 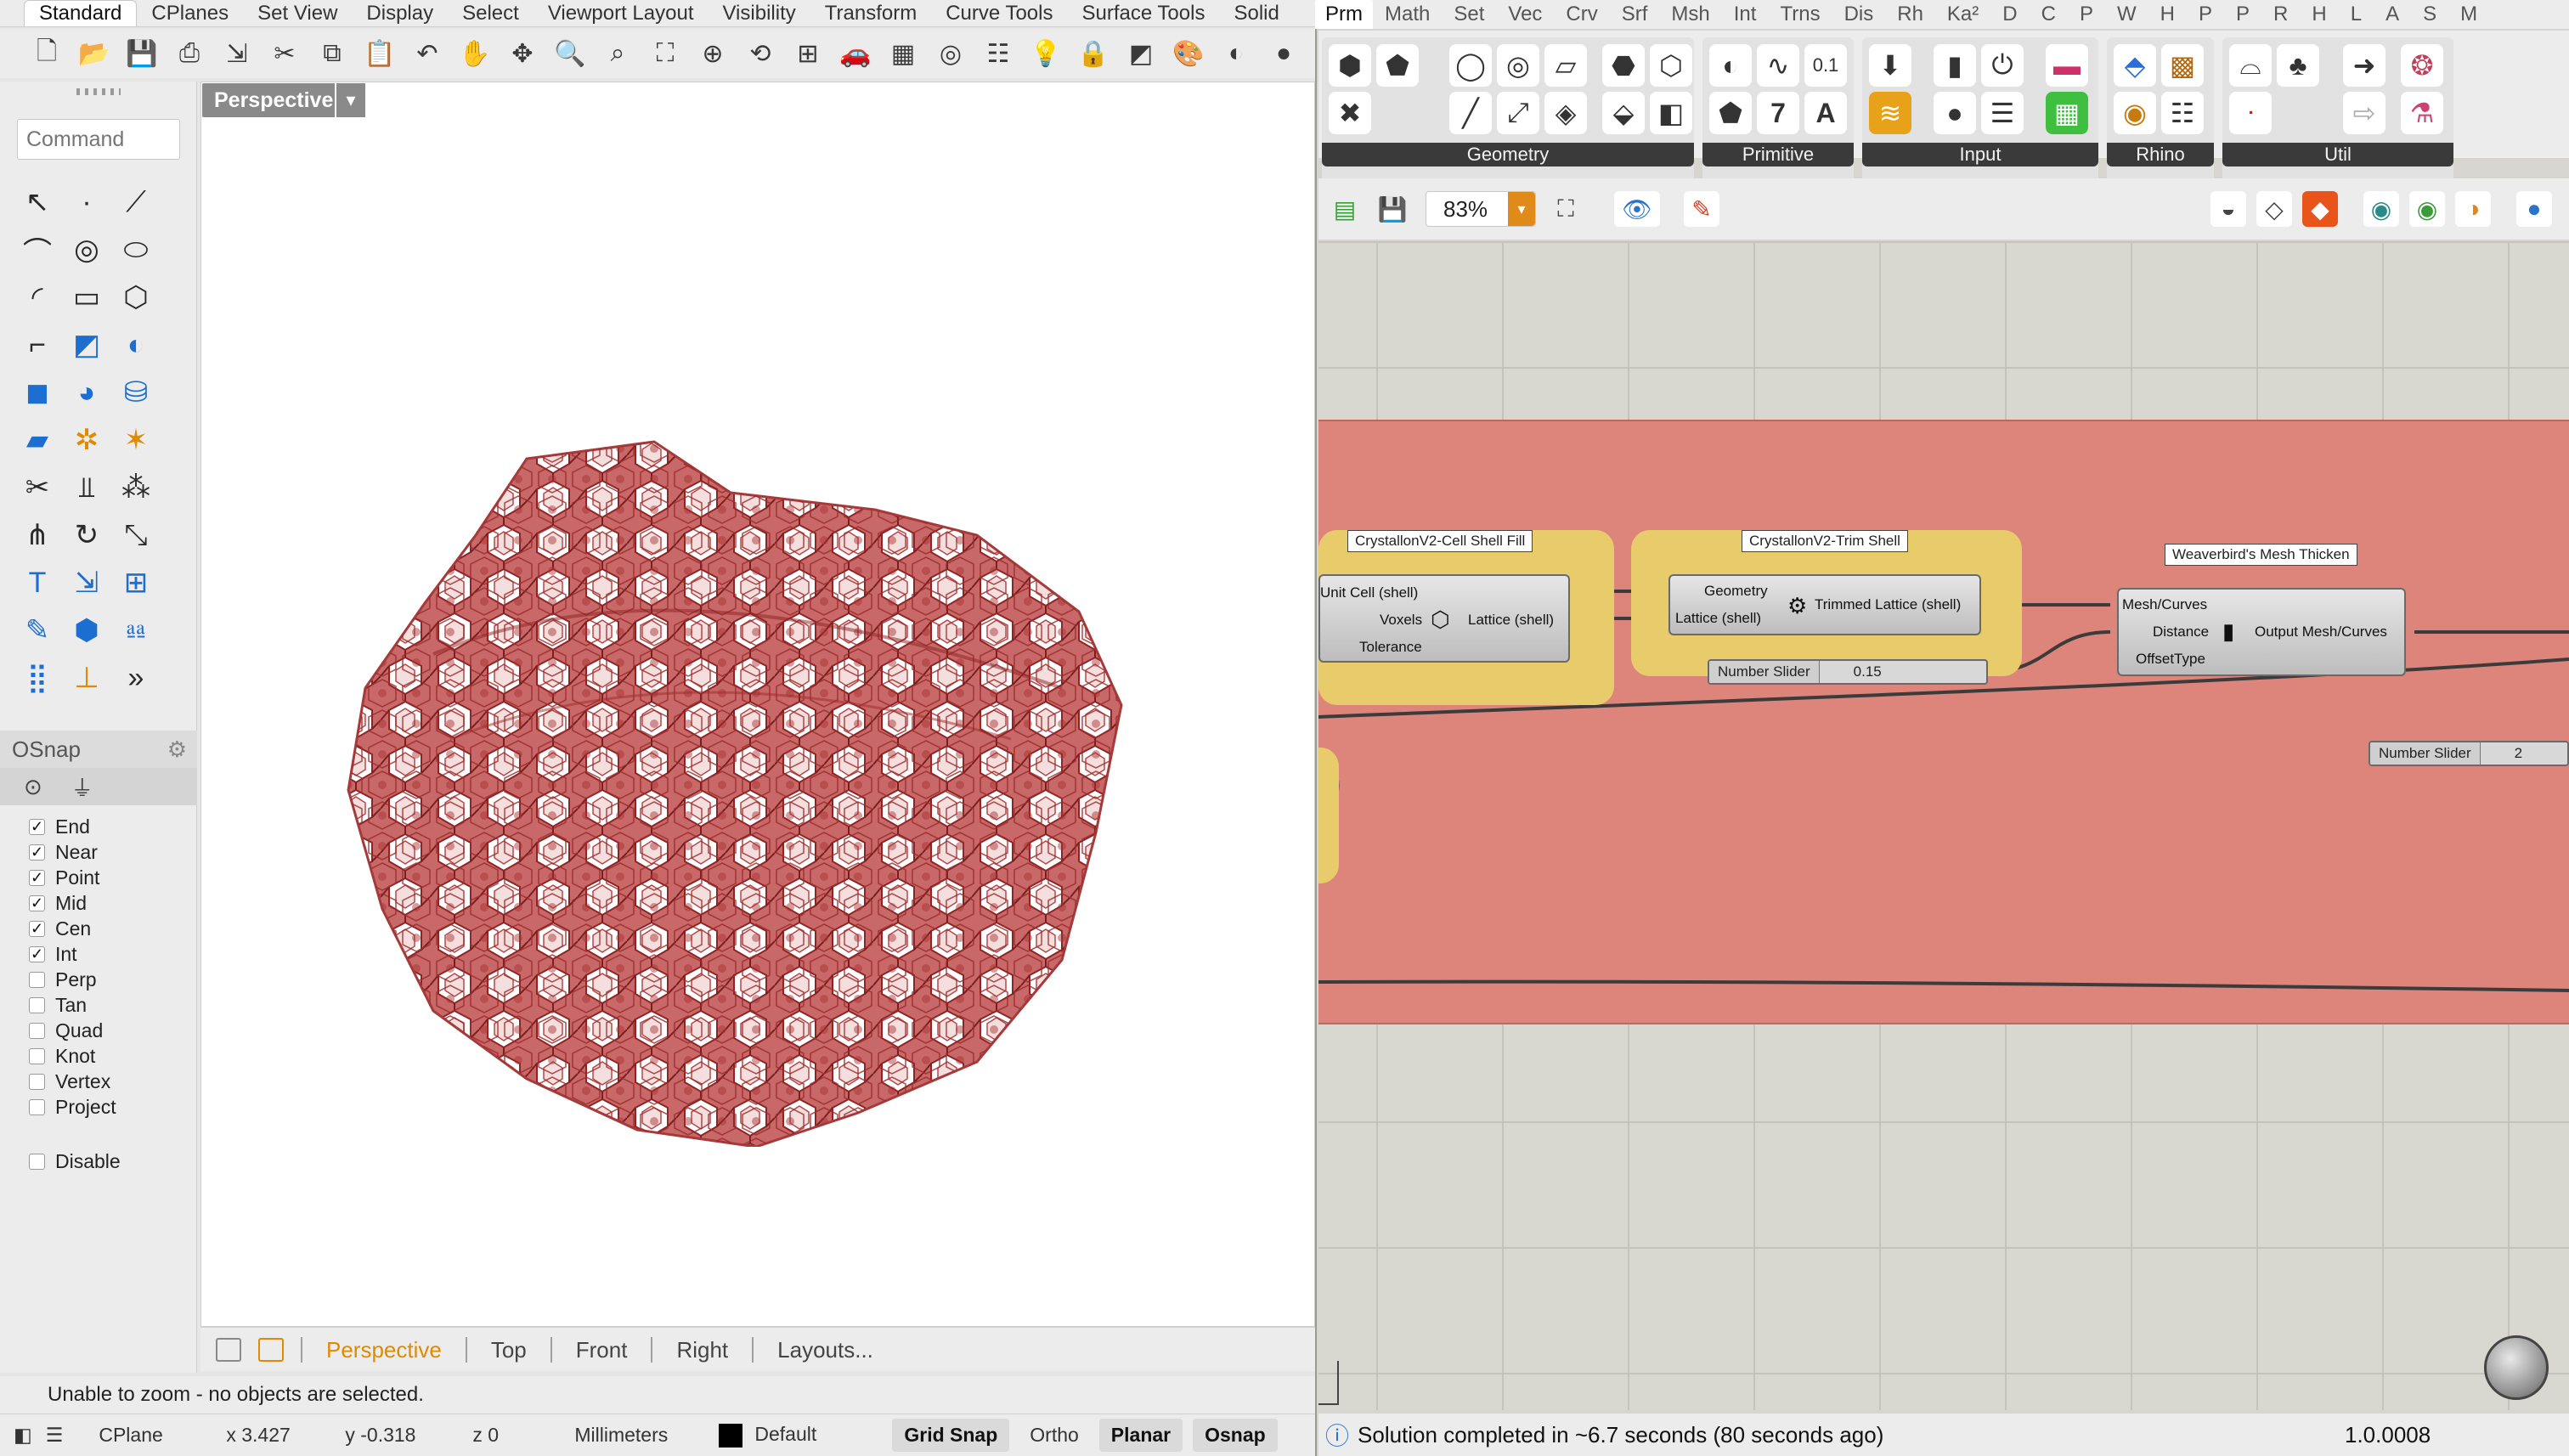 I want to click on color-wheel-icon: 🎨, so click(x=1189, y=53).